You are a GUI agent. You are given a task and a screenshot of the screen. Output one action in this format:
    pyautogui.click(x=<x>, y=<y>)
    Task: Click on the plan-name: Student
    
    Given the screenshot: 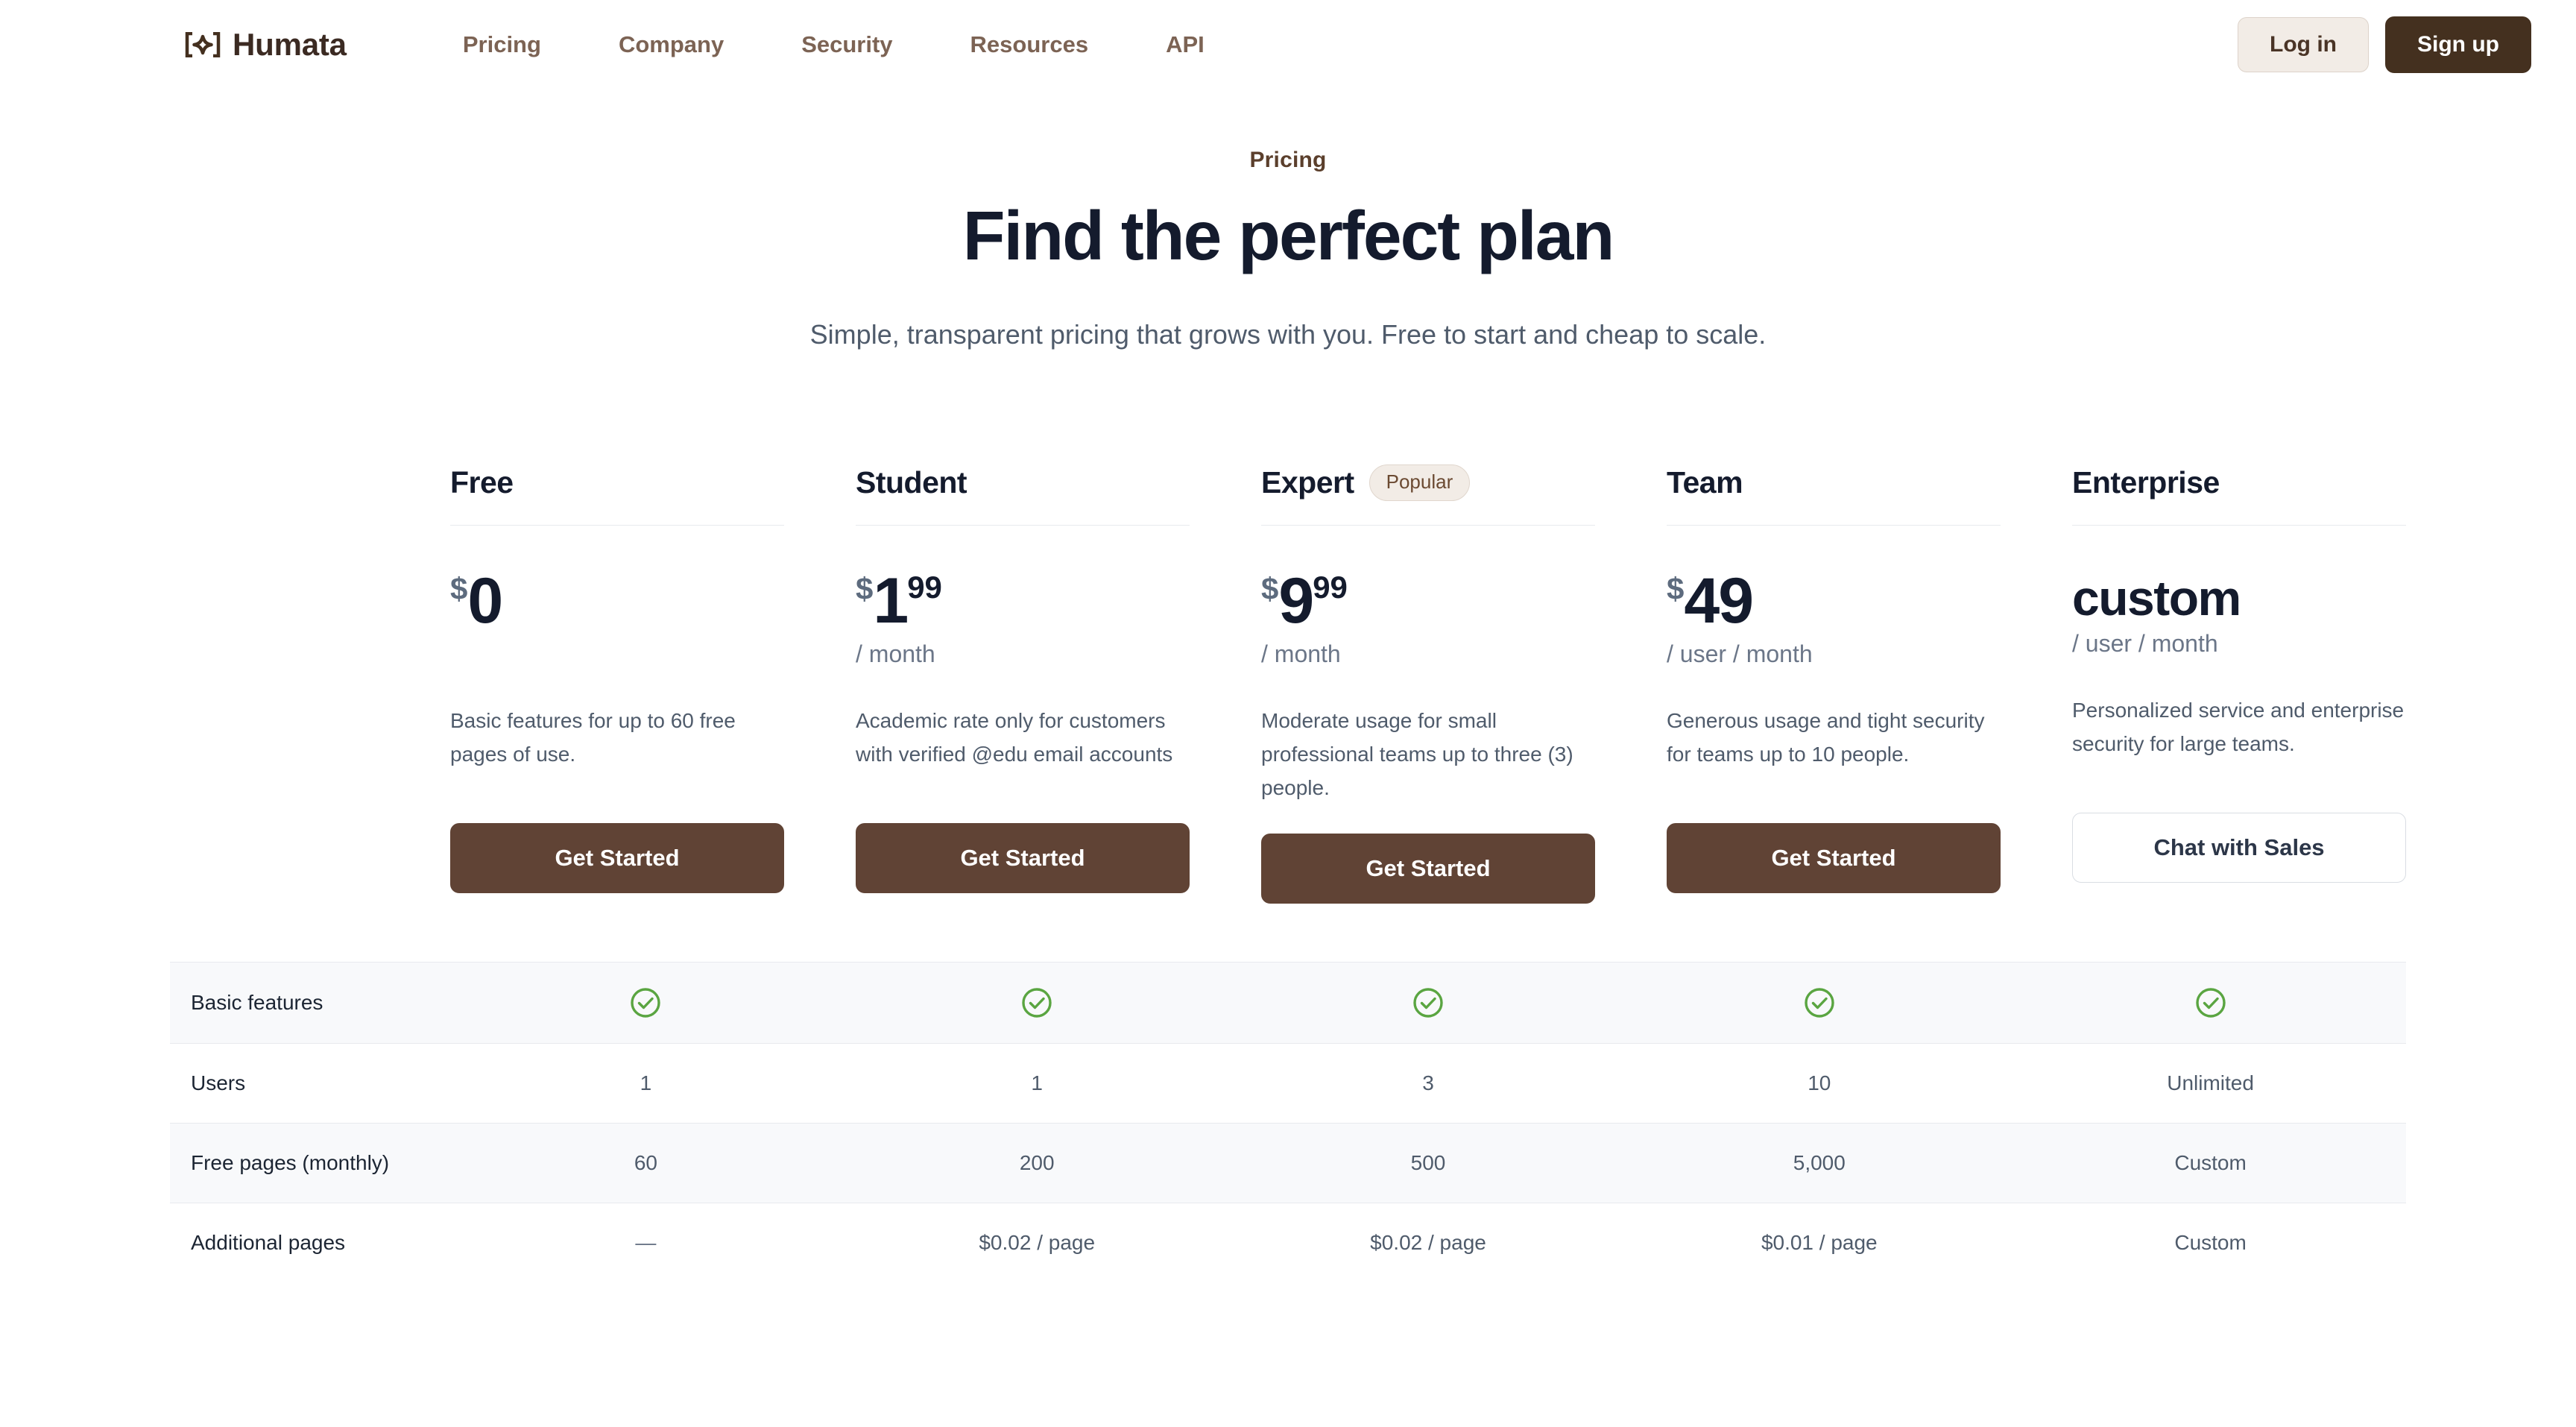 What is the action you would take?
    pyautogui.click(x=911, y=483)
    